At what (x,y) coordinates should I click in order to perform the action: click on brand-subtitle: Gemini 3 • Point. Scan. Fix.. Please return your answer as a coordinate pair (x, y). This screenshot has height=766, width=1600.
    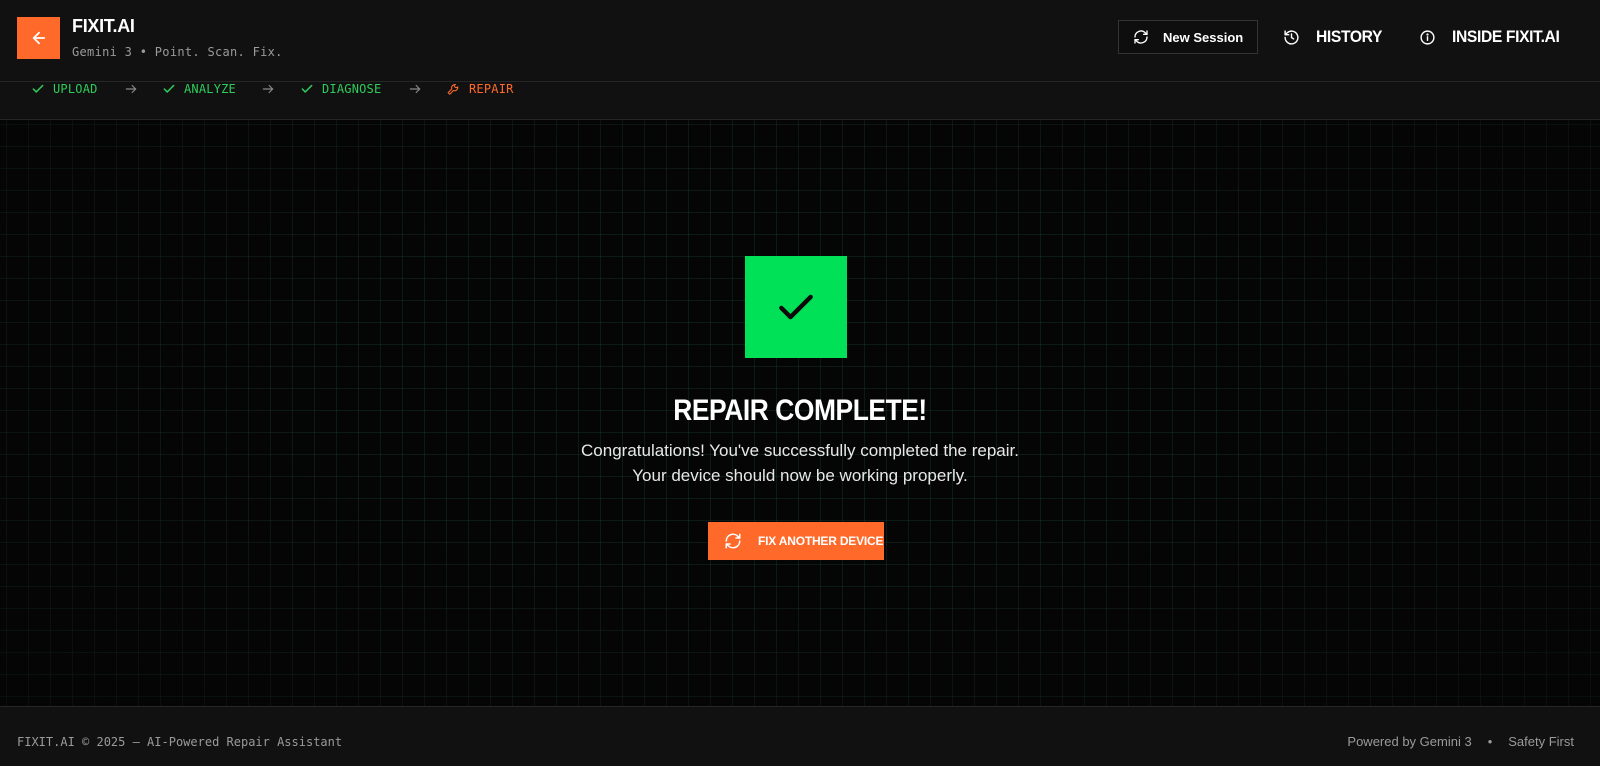
    Looking at the image, I should click on (177, 52).